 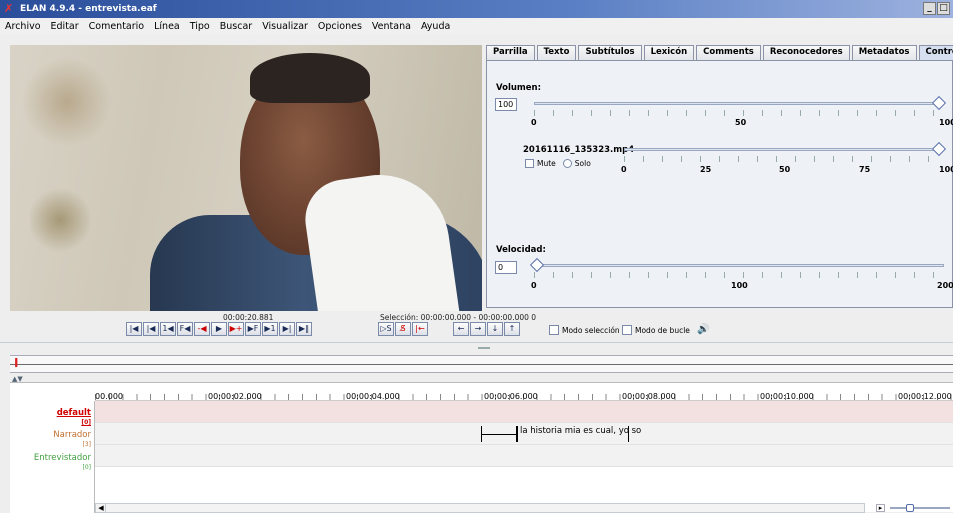 I want to click on play-icon: ▶, so click(x=219, y=329).